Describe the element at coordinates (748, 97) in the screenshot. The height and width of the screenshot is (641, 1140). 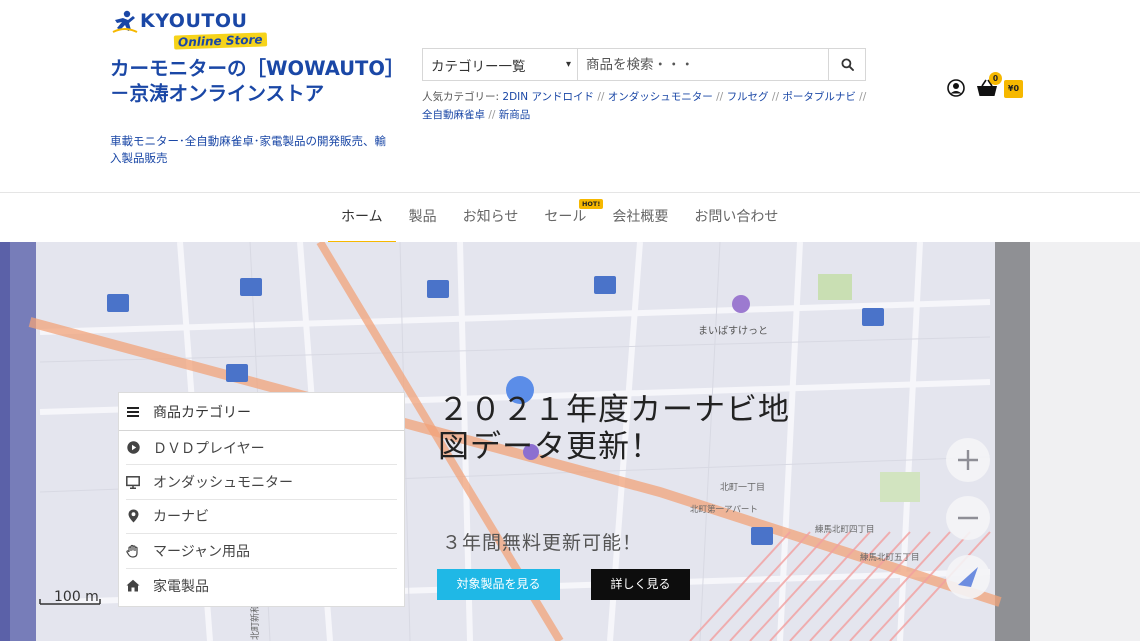
I see `popular-link: フルセグ` at that location.